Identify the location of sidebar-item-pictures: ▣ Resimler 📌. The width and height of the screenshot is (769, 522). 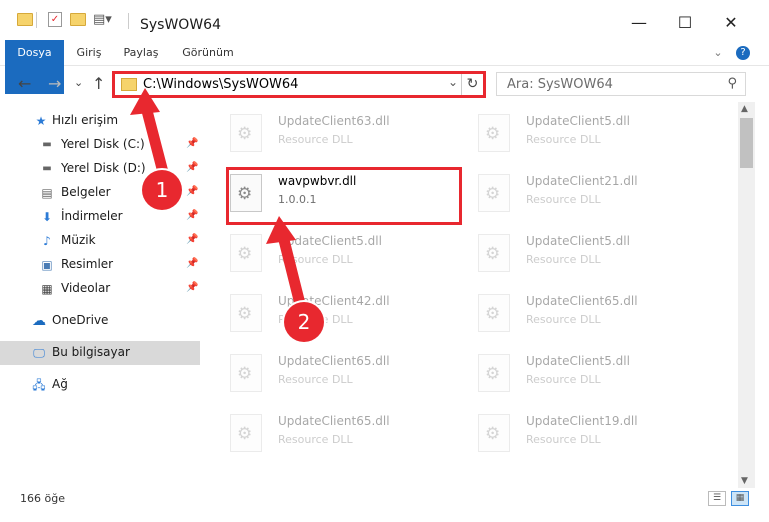
(100, 265).